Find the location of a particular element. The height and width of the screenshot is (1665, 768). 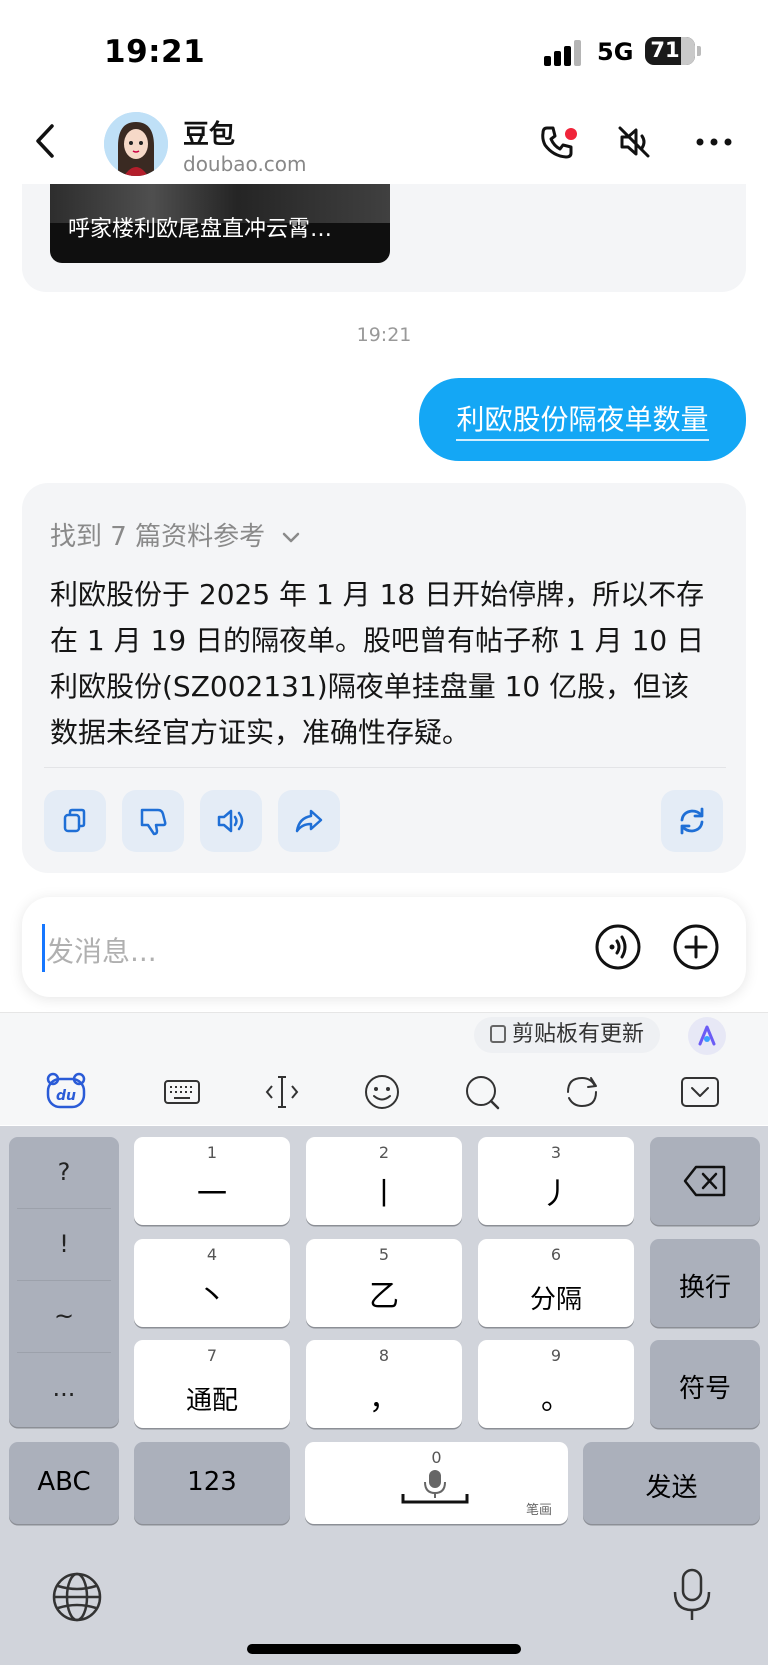

backspace-icon is located at coordinates (704, 1181).